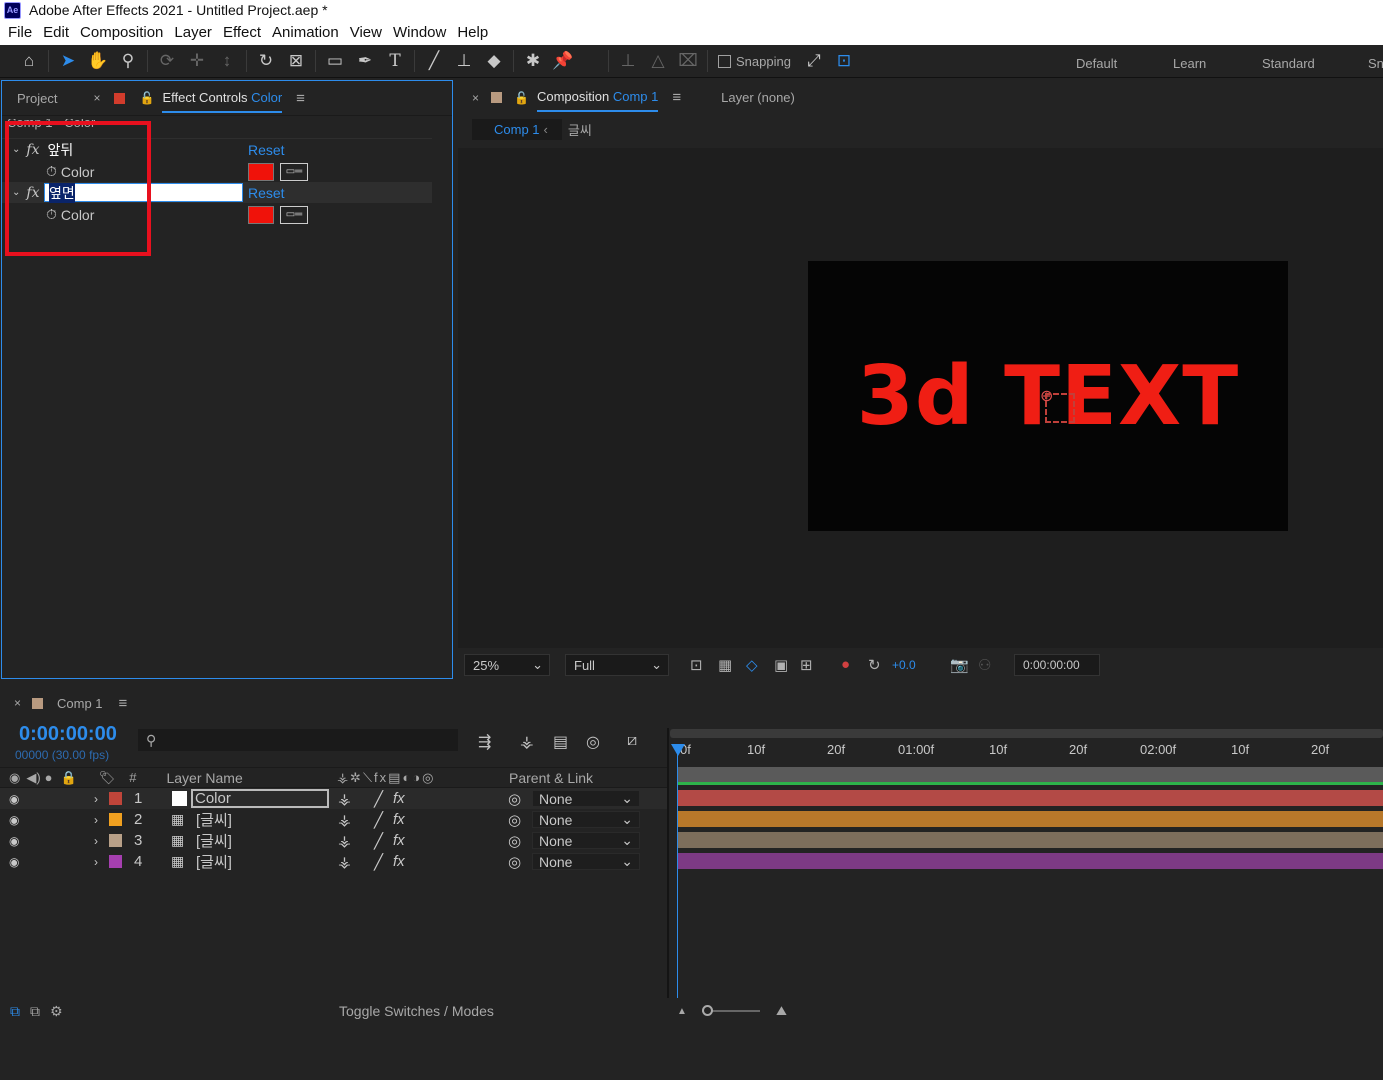  What do you see at coordinates (658, 61) in the screenshot?
I see `world-axis-icon: △` at bounding box center [658, 61].